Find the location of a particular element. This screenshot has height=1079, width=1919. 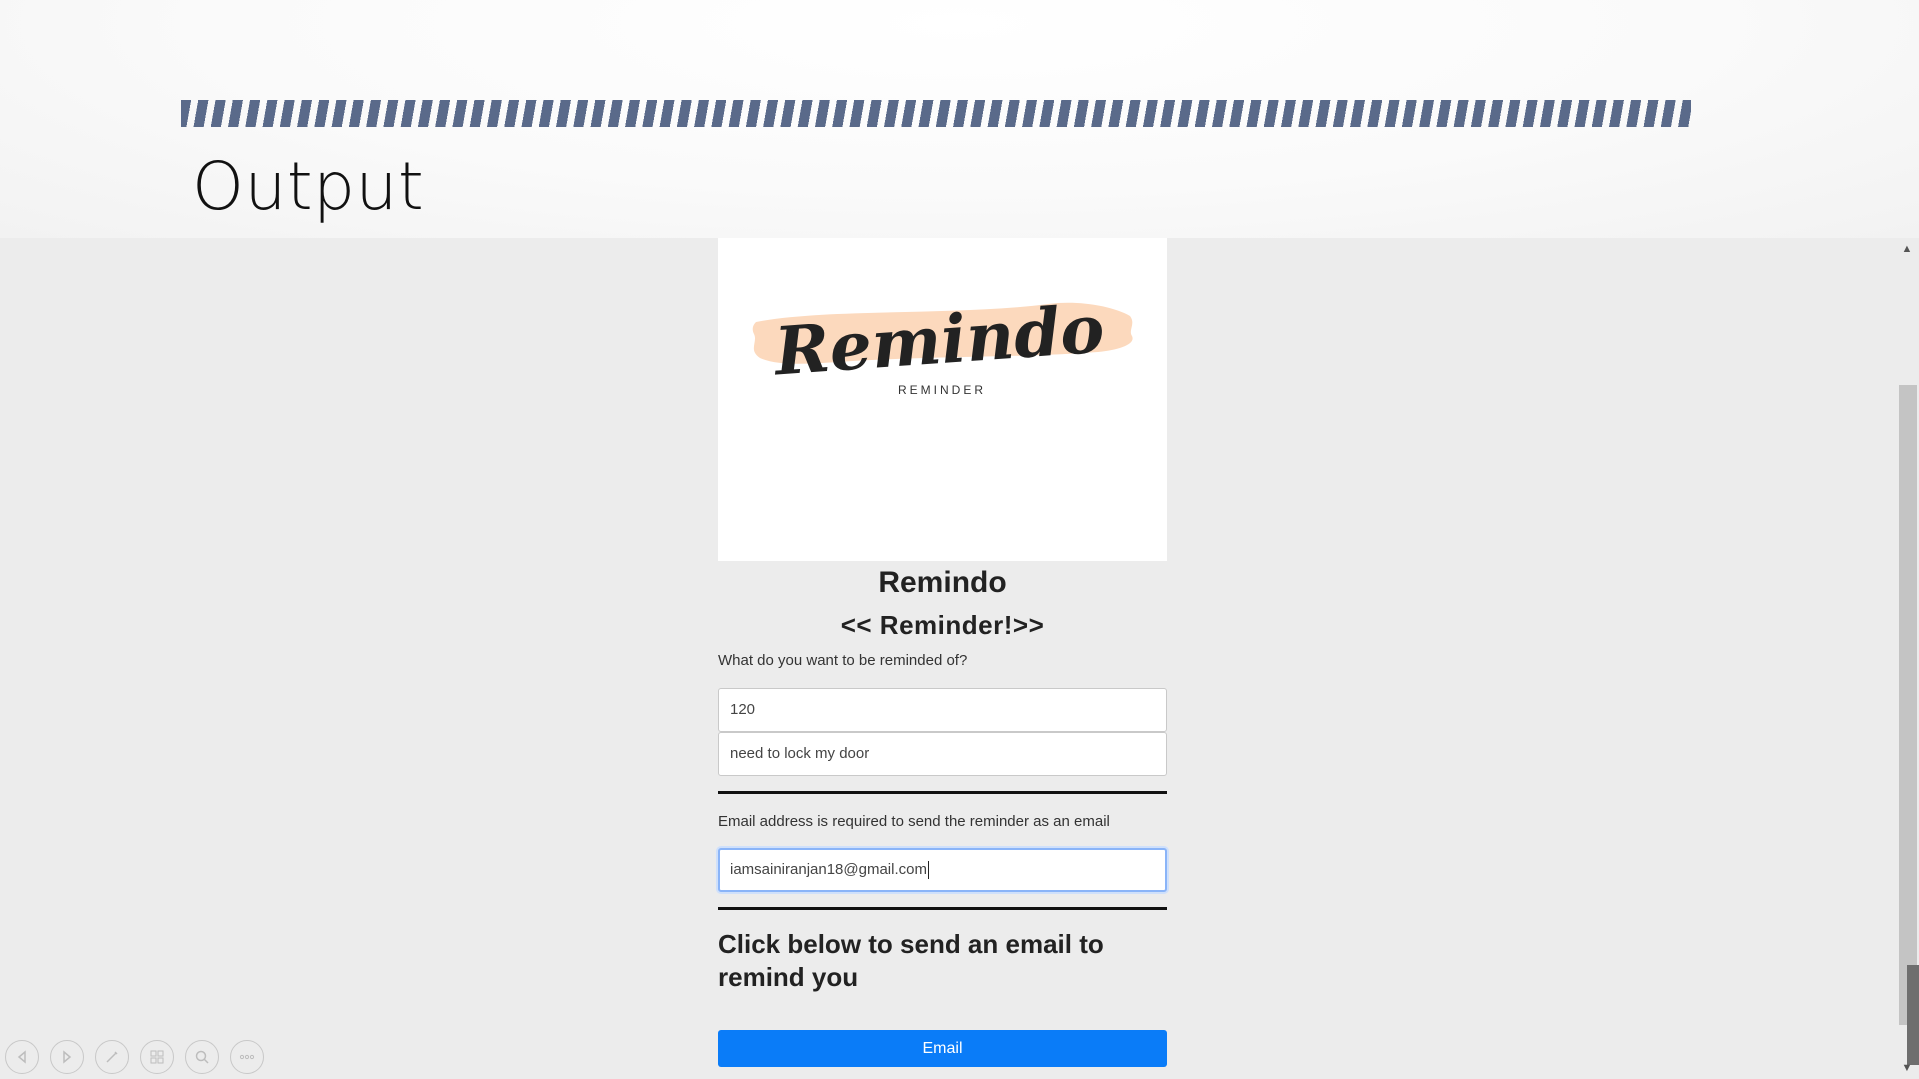

logo-tagline: REMINDER is located at coordinates (942, 390).